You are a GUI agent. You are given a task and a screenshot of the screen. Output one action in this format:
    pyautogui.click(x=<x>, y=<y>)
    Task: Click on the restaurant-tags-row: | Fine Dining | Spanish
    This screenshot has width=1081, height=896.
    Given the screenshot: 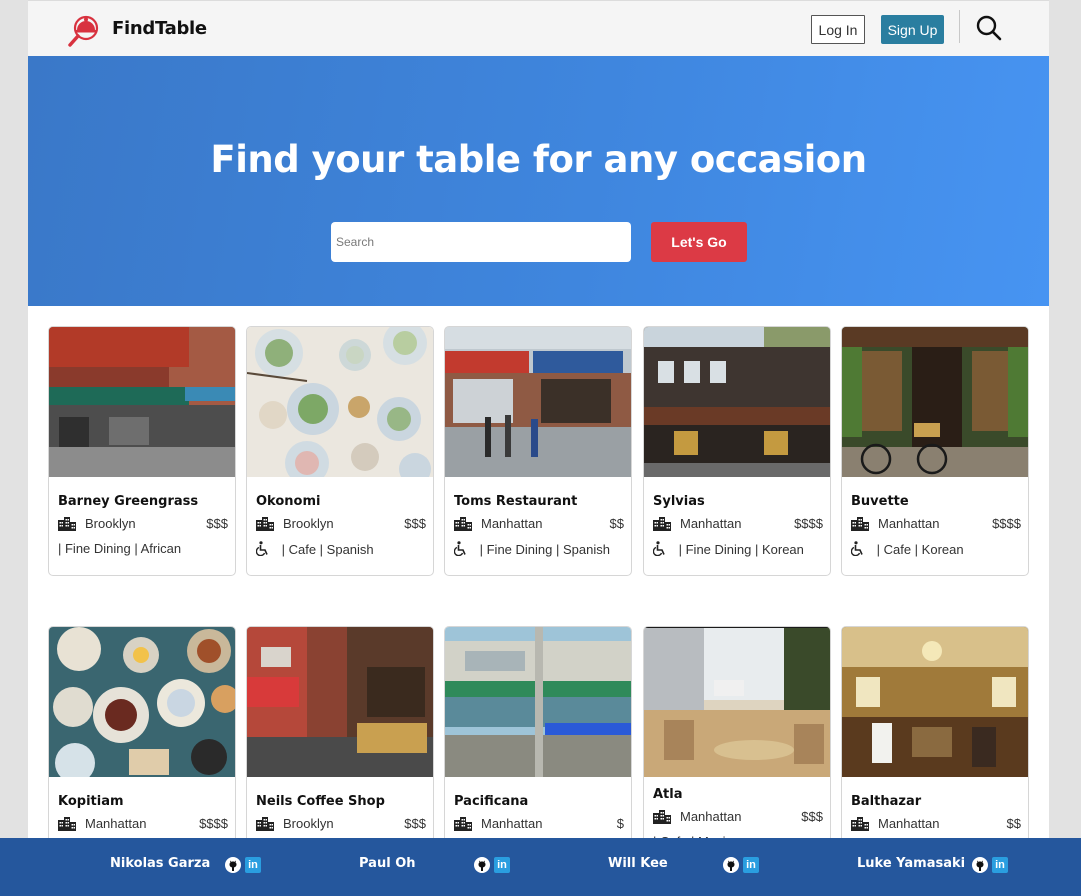 What is the action you would take?
    pyautogui.click(x=541, y=550)
    